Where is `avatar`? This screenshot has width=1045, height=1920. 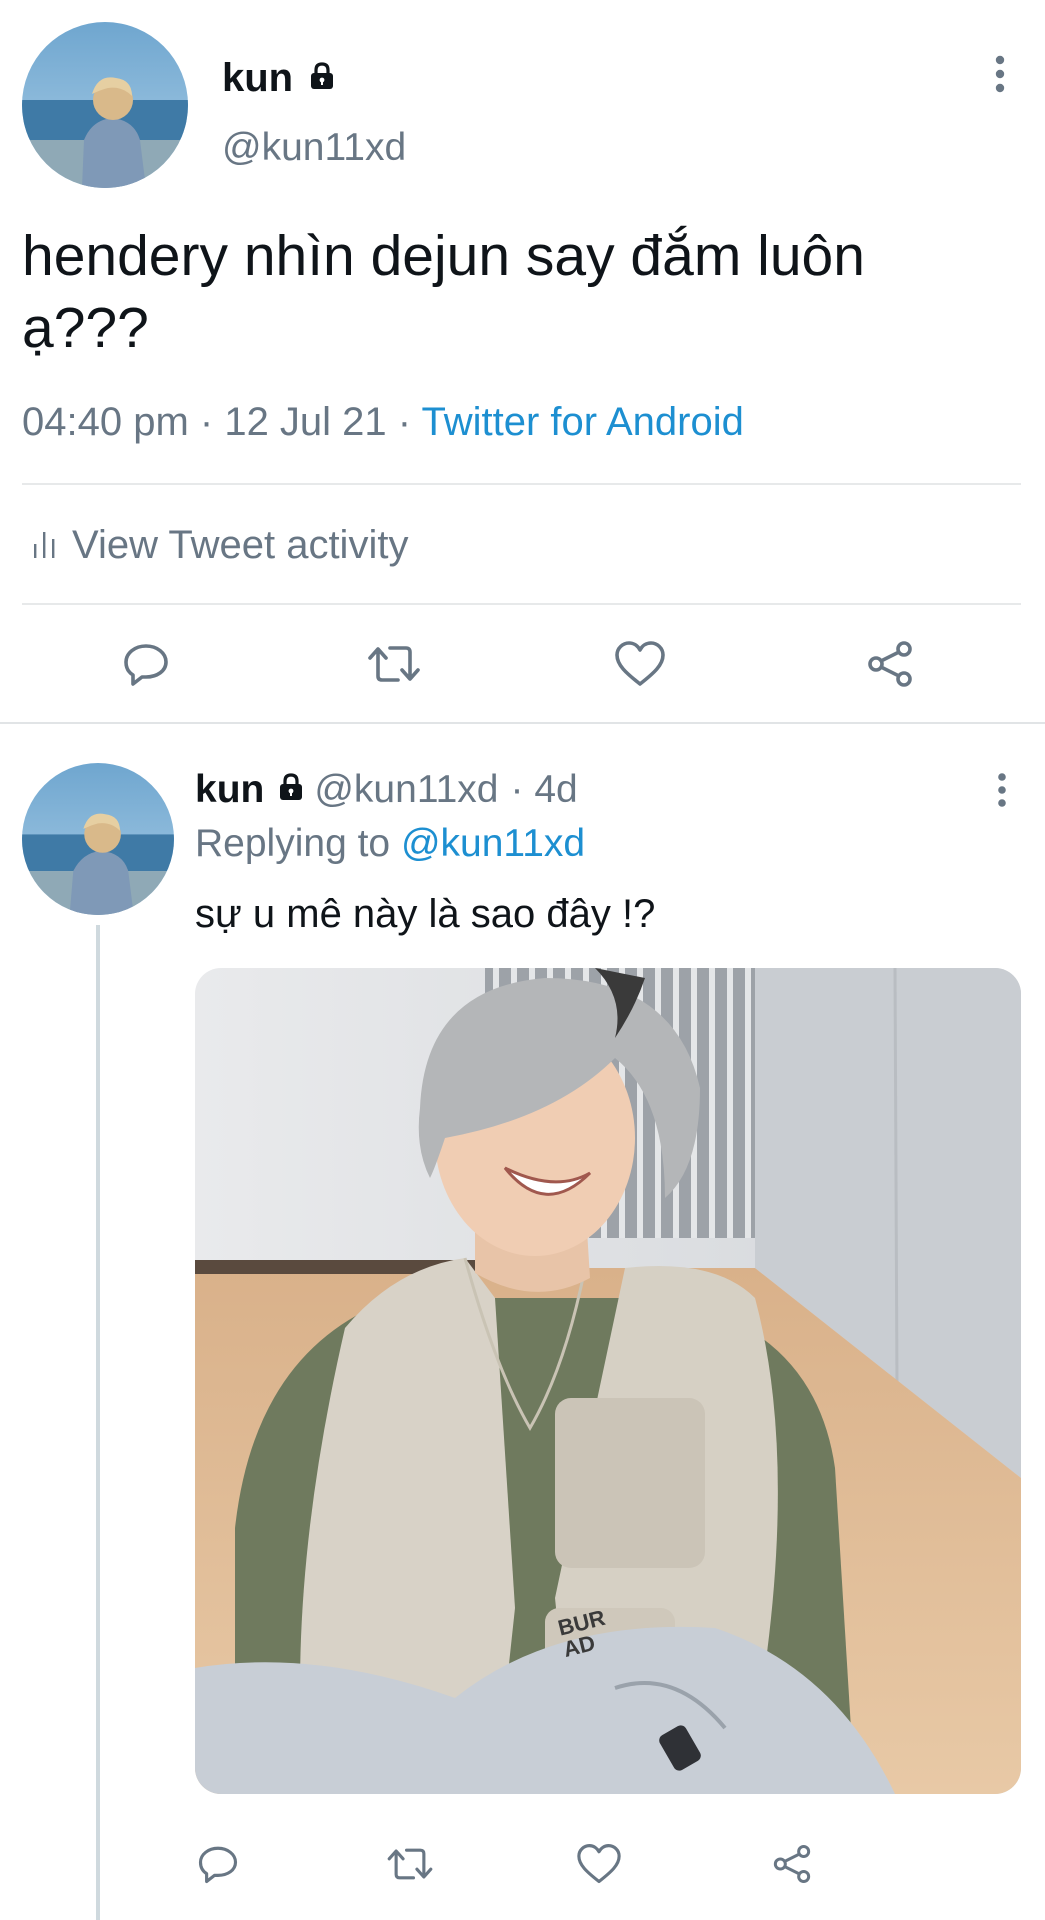 avatar is located at coordinates (105, 105).